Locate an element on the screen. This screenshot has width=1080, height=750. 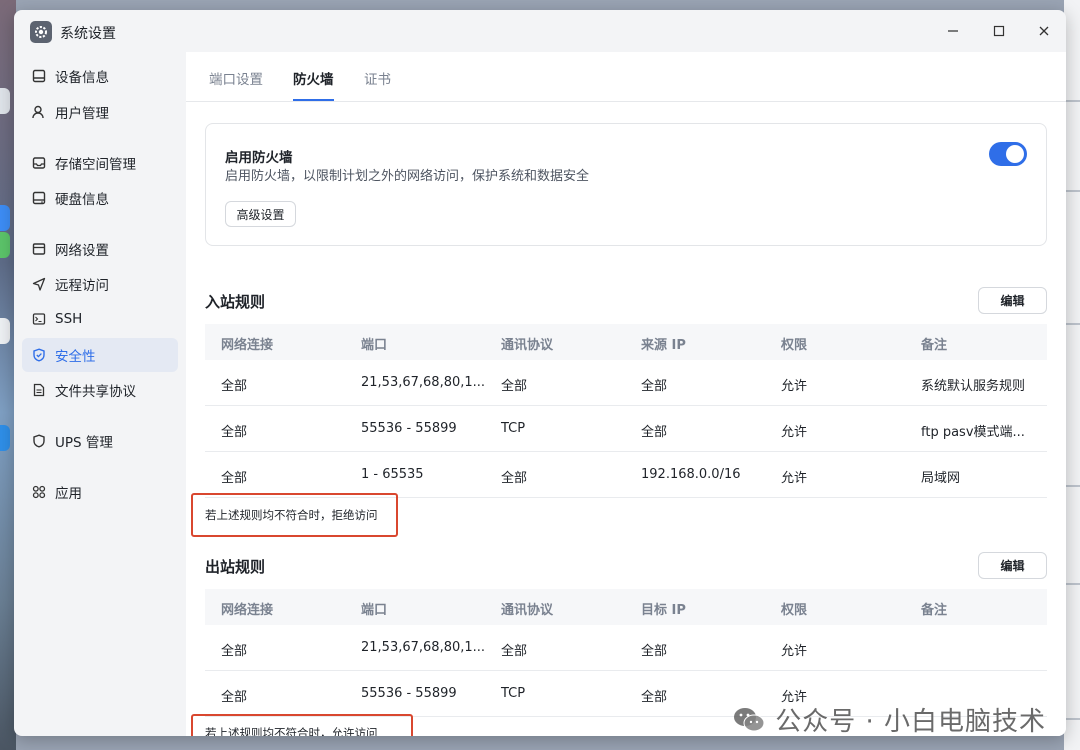
ups-icon is located at coordinates (39, 441).